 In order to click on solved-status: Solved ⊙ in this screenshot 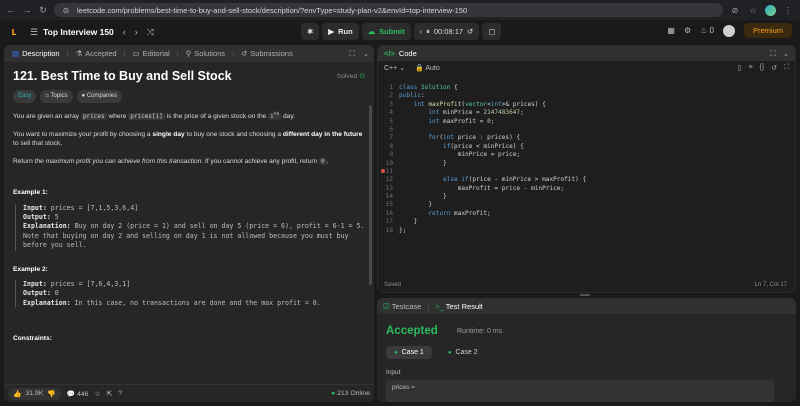, I will do `click(351, 77)`.